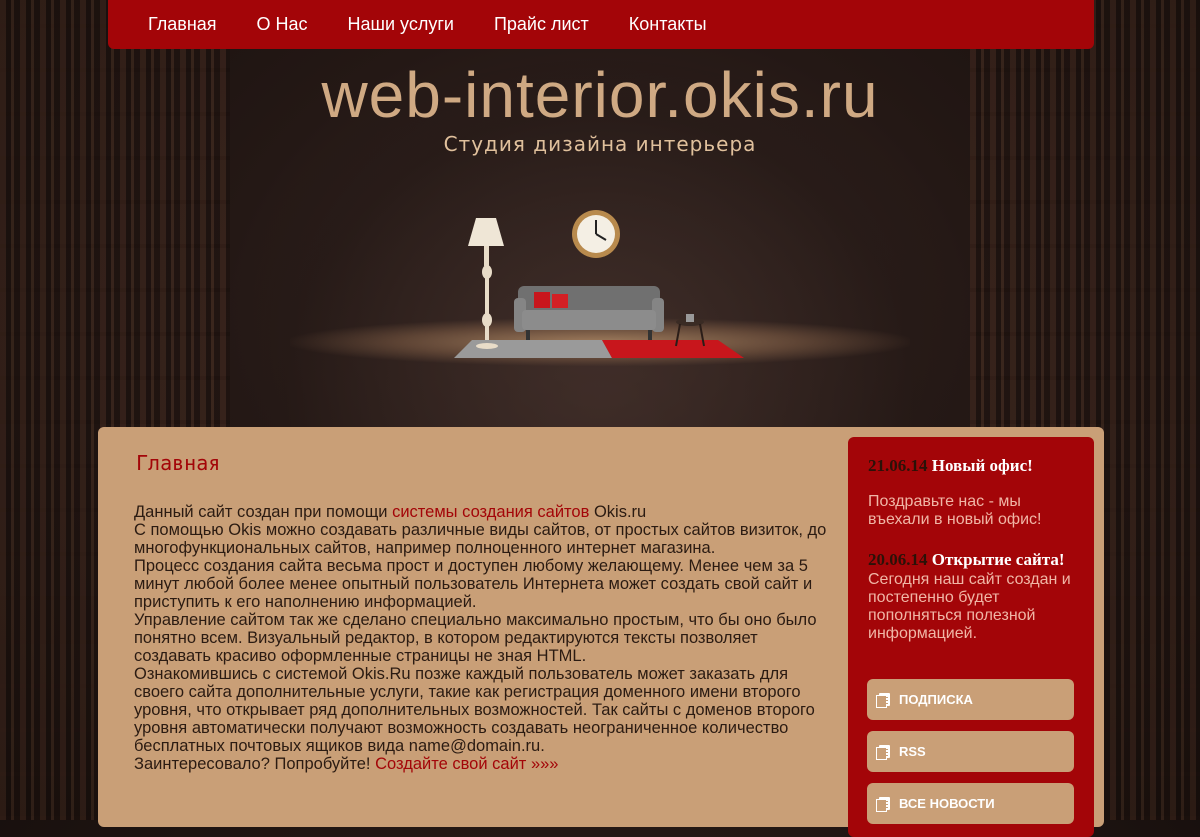 This screenshot has height=837, width=1200. Describe the element at coordinates (618, 512) in the screenshot. I see `intro-text-end: Okis.ru` at that location.